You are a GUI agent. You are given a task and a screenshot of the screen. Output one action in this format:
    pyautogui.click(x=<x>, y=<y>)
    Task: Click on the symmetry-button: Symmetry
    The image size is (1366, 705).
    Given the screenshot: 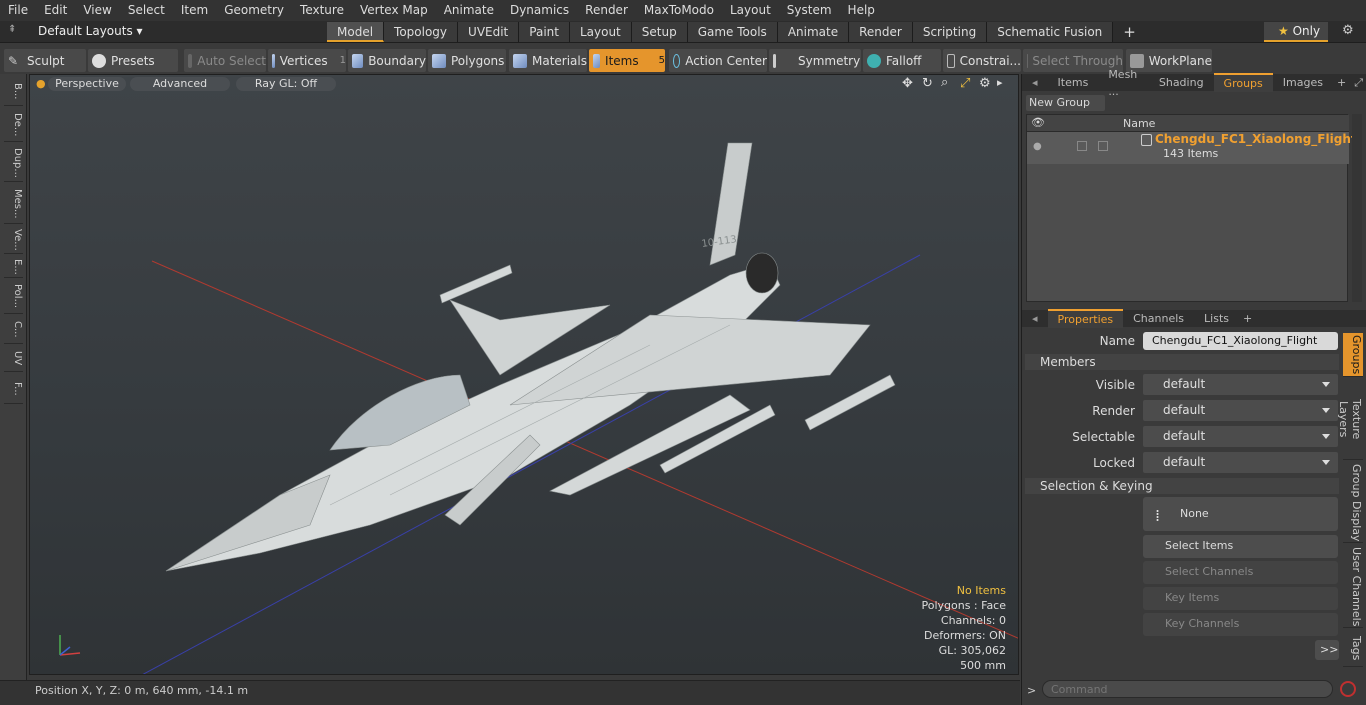 What is the action you would take?
    pyautogui.click(x=815, y=60)
    